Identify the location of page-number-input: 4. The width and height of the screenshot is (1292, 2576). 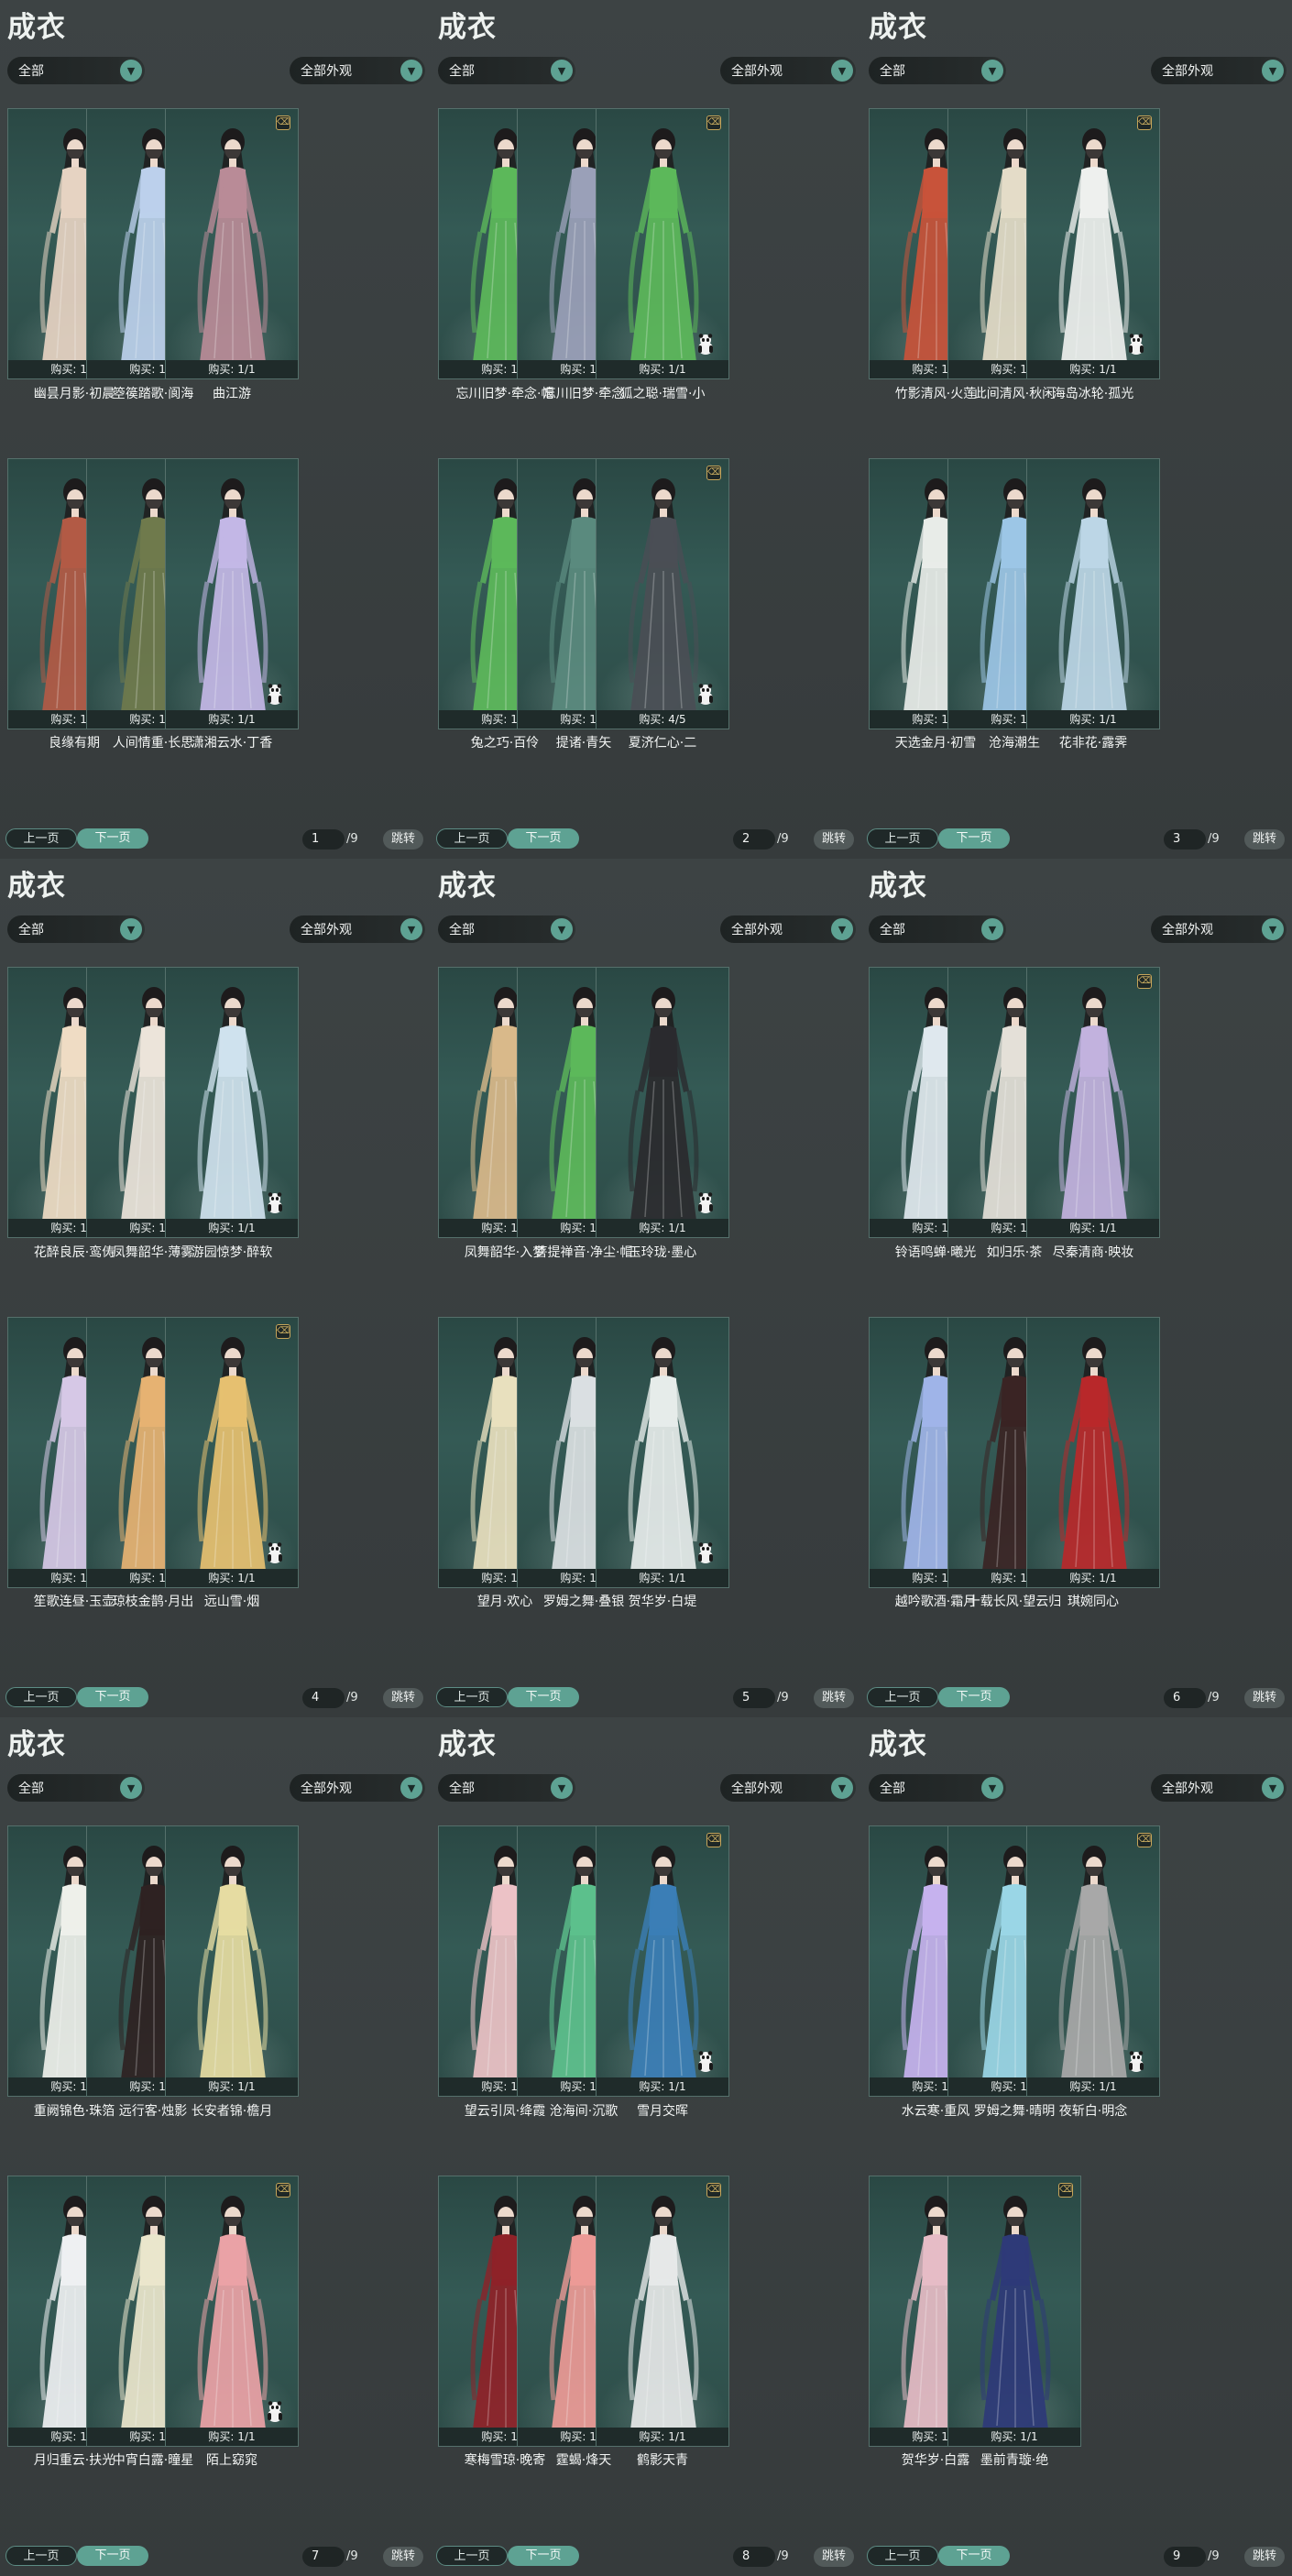
(323, 1698).